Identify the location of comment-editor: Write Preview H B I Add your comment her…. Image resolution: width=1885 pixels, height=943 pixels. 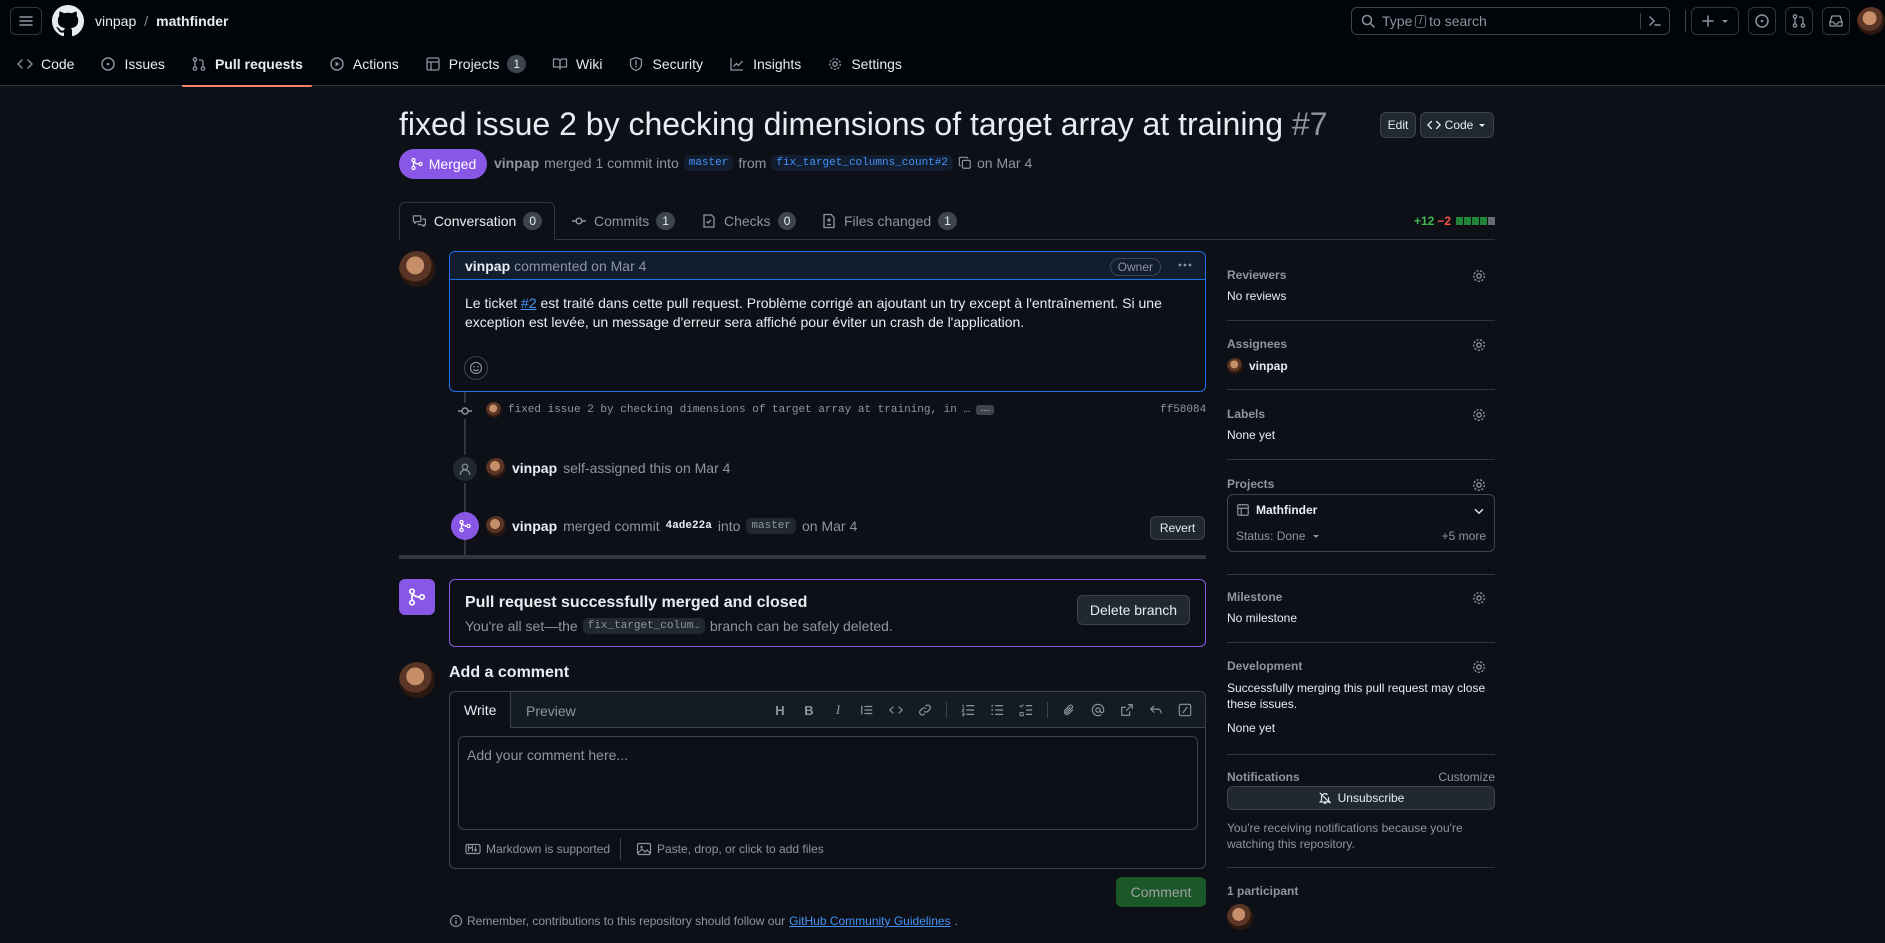
(827, 780).